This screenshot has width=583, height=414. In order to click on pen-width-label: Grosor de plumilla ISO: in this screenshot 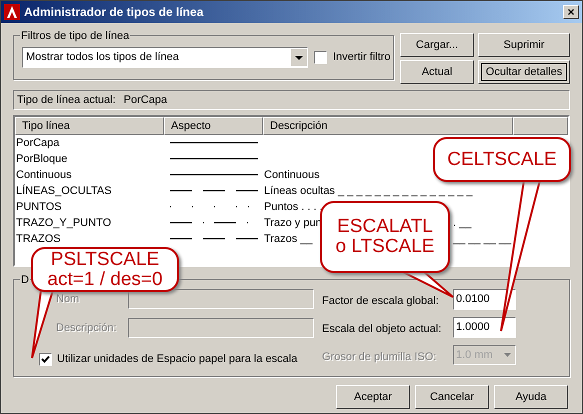, I will do `click(380, 357)`.